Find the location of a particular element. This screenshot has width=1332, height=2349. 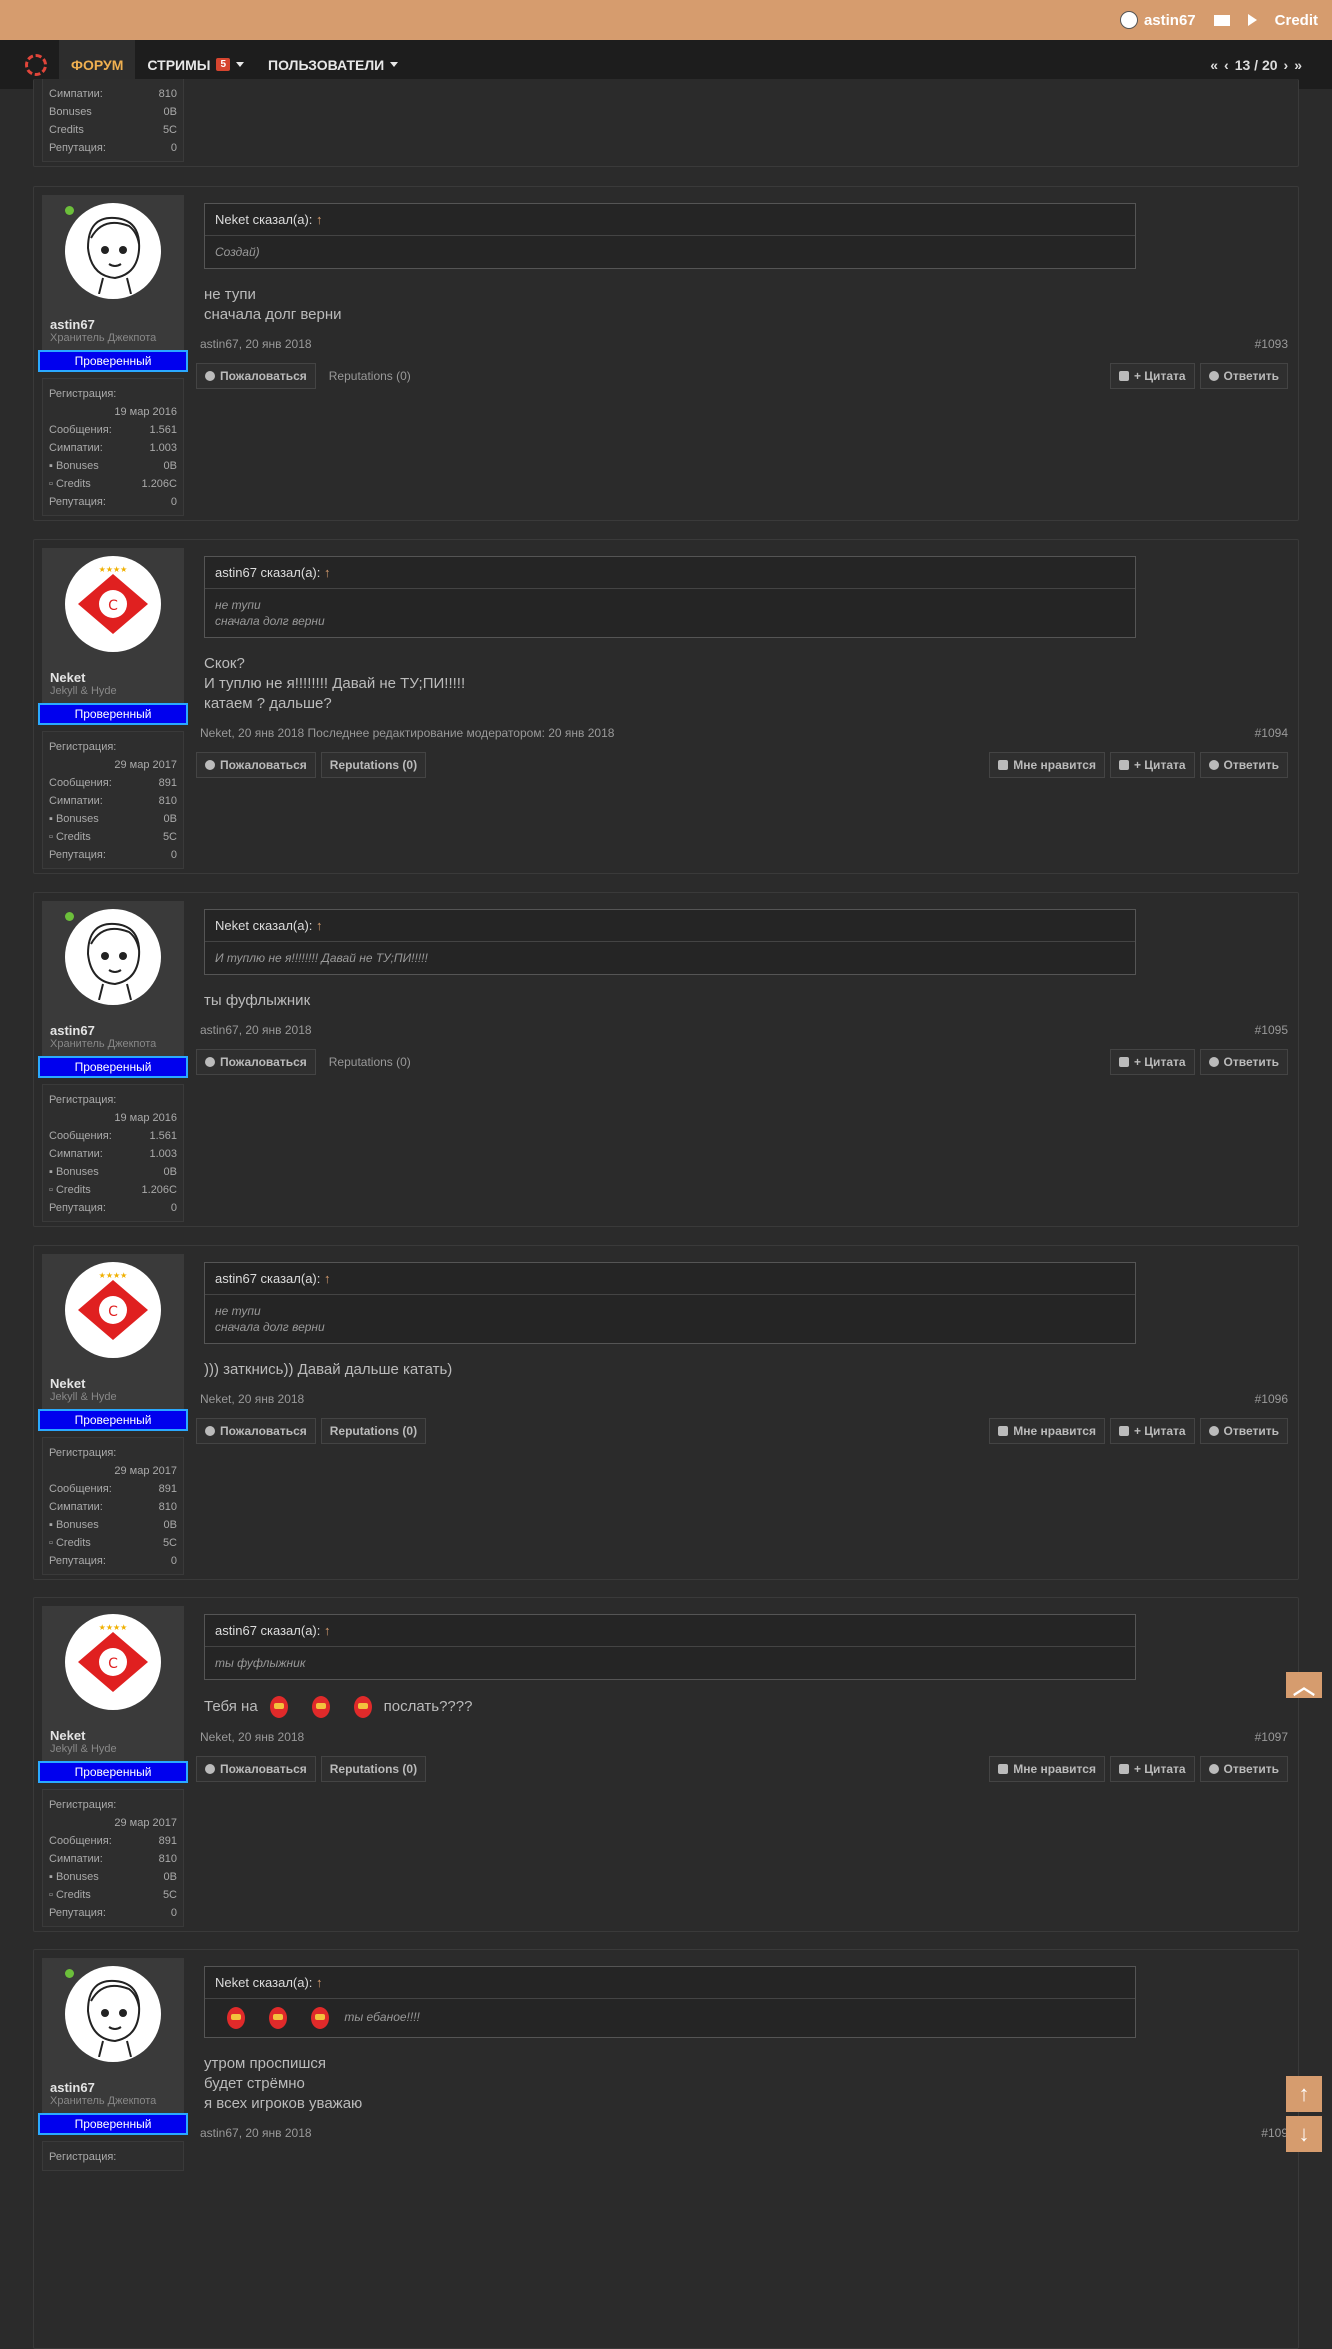

svg-text: C is located at coordinates (113, 1664).